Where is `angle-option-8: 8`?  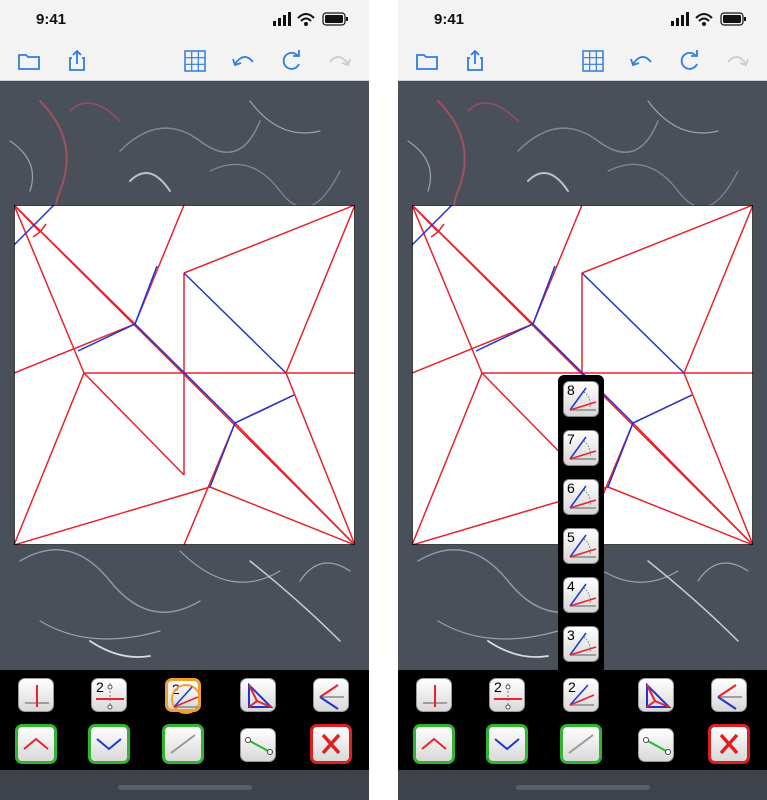 angle-option-8: 8 is located at coordinates (581, 399).